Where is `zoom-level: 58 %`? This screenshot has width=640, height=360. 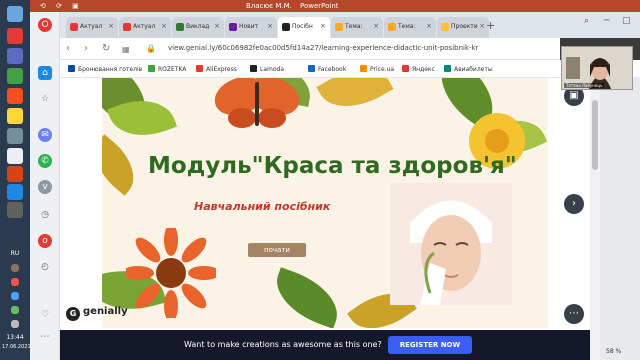
zoom-level: 58 % is located at coordinates (613, 351).